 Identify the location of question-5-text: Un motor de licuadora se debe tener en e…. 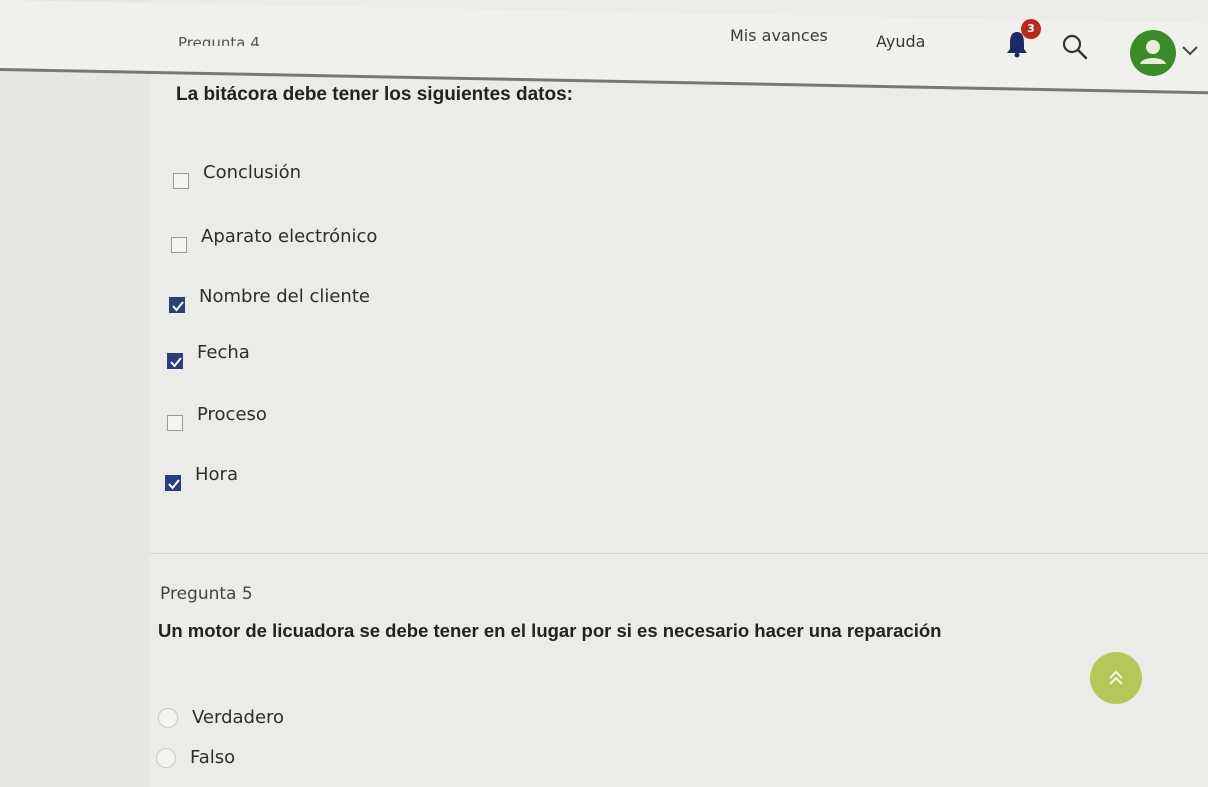
(550, 630).